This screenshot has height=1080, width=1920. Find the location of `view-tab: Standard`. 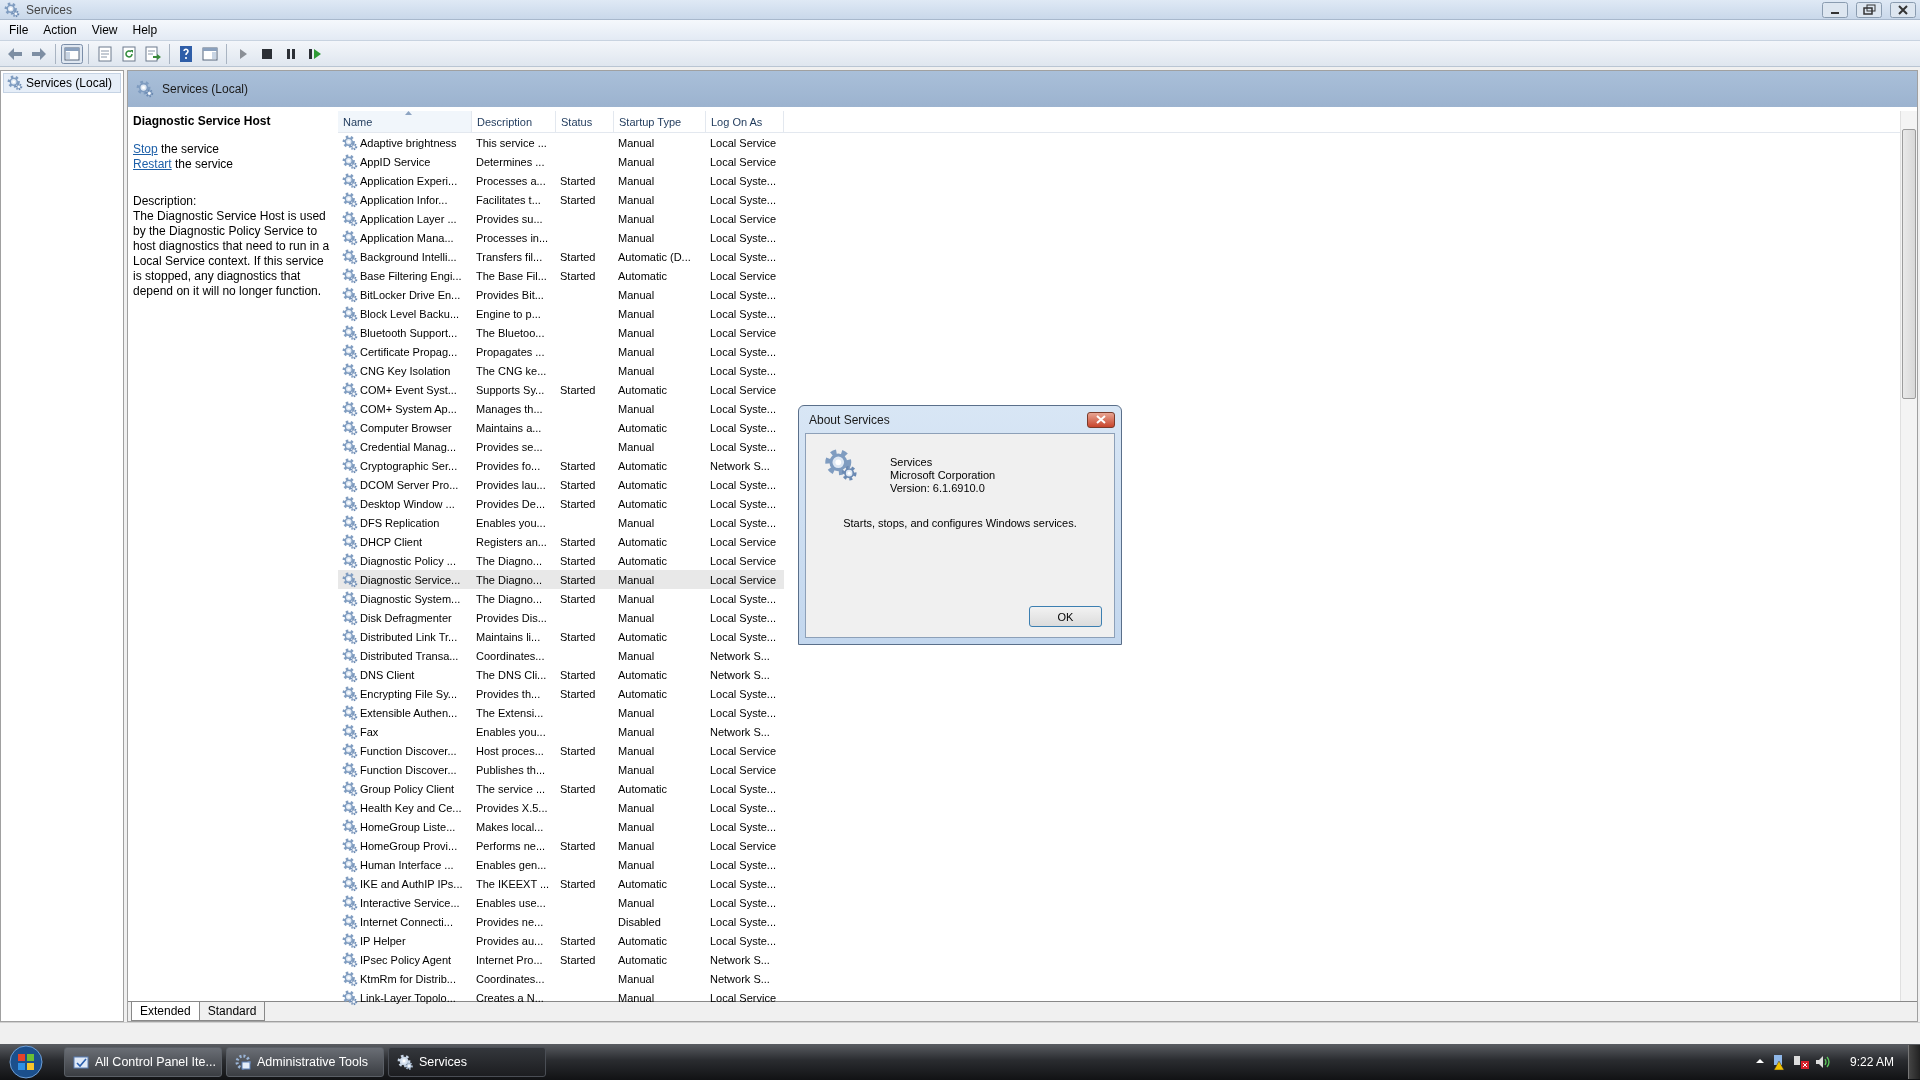

view-tab: Standard is located at coordinates (232, 1011).